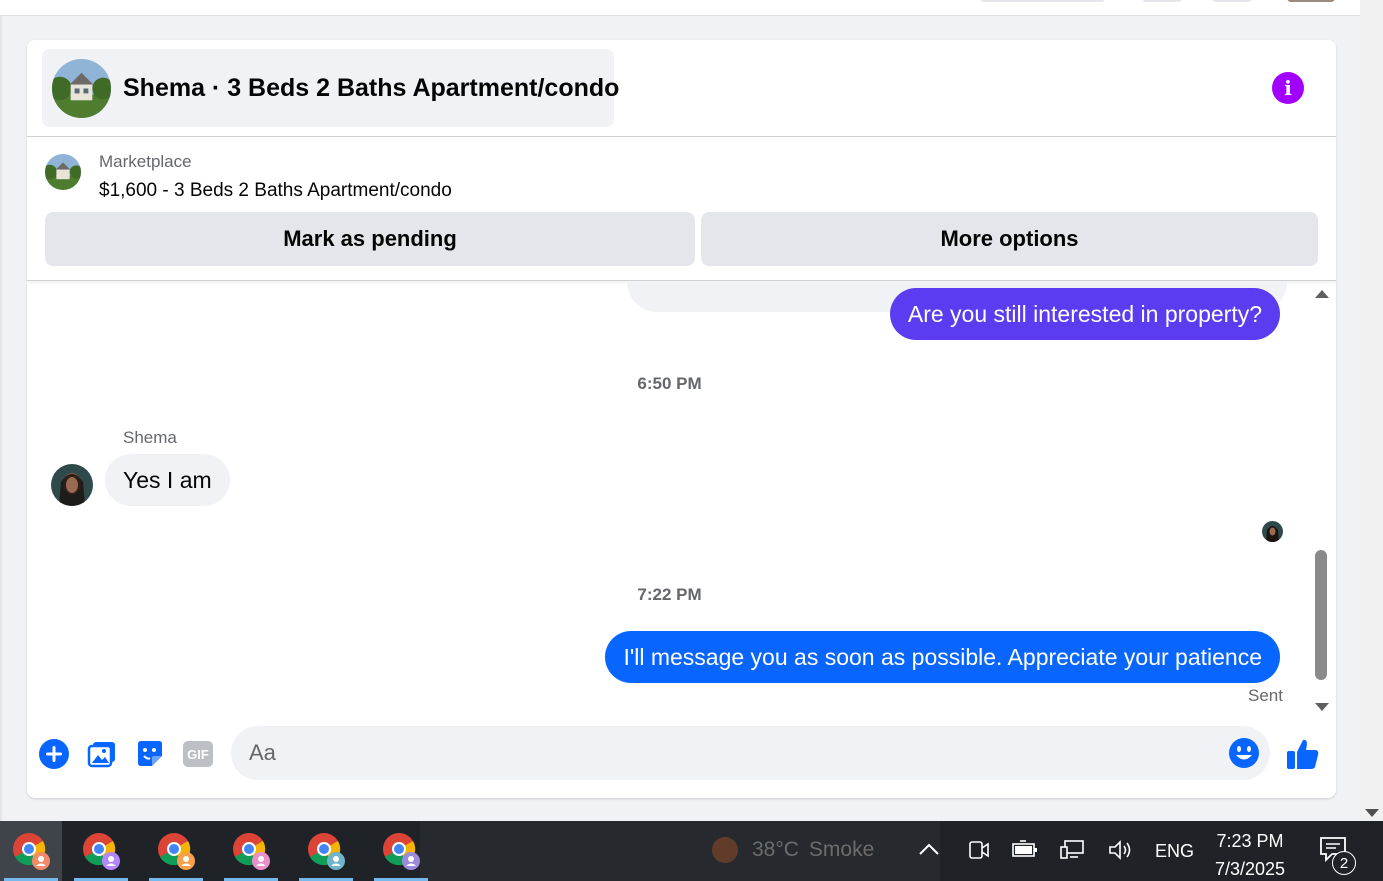 The width and height of the screenshot is (1383, 881). Describe the element at coordinates (1174, 851) in the screenshot. I see `language-indicator: ENG` at that location.